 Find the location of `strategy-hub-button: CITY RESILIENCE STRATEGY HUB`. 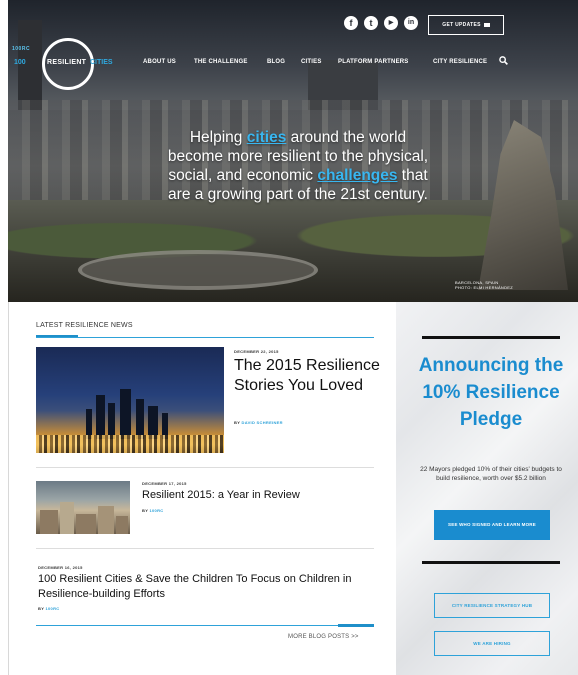

strategy-hub-button: CITY RESILIENCE STRATEGY HUB is located at coordinates (492, 605).